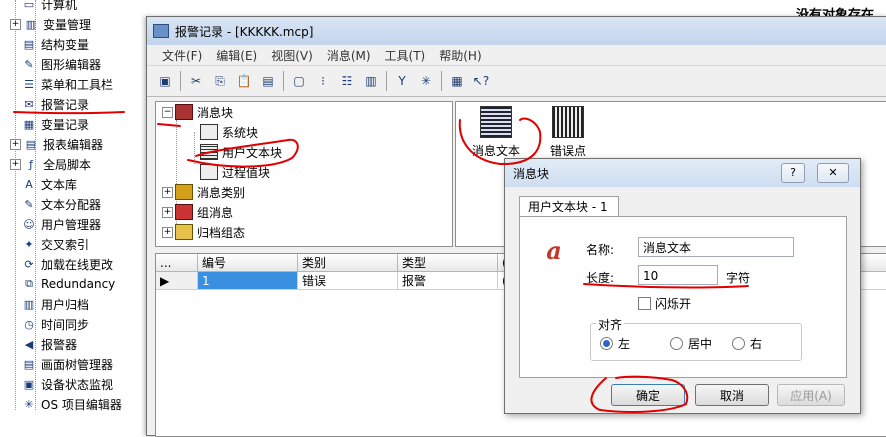 This screenshot has height=437, width=886. What do you see at coordinates (49, 304) in the screenshot?
I see `nav-item-user-archive: ▥ 用户归档` at bounding box center [49, 304].